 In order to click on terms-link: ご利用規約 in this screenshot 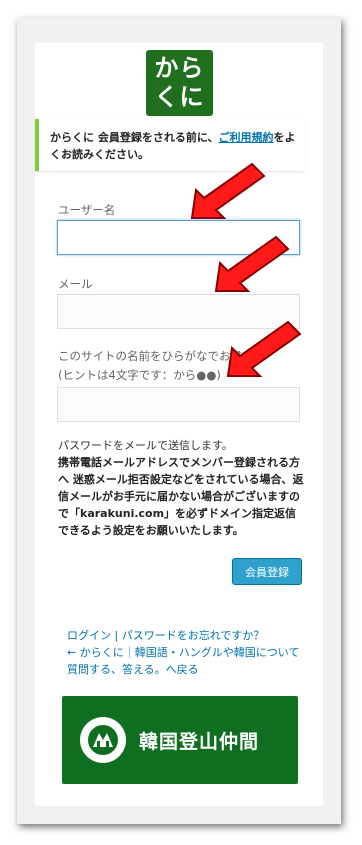, I will do `click(246, 137)`.